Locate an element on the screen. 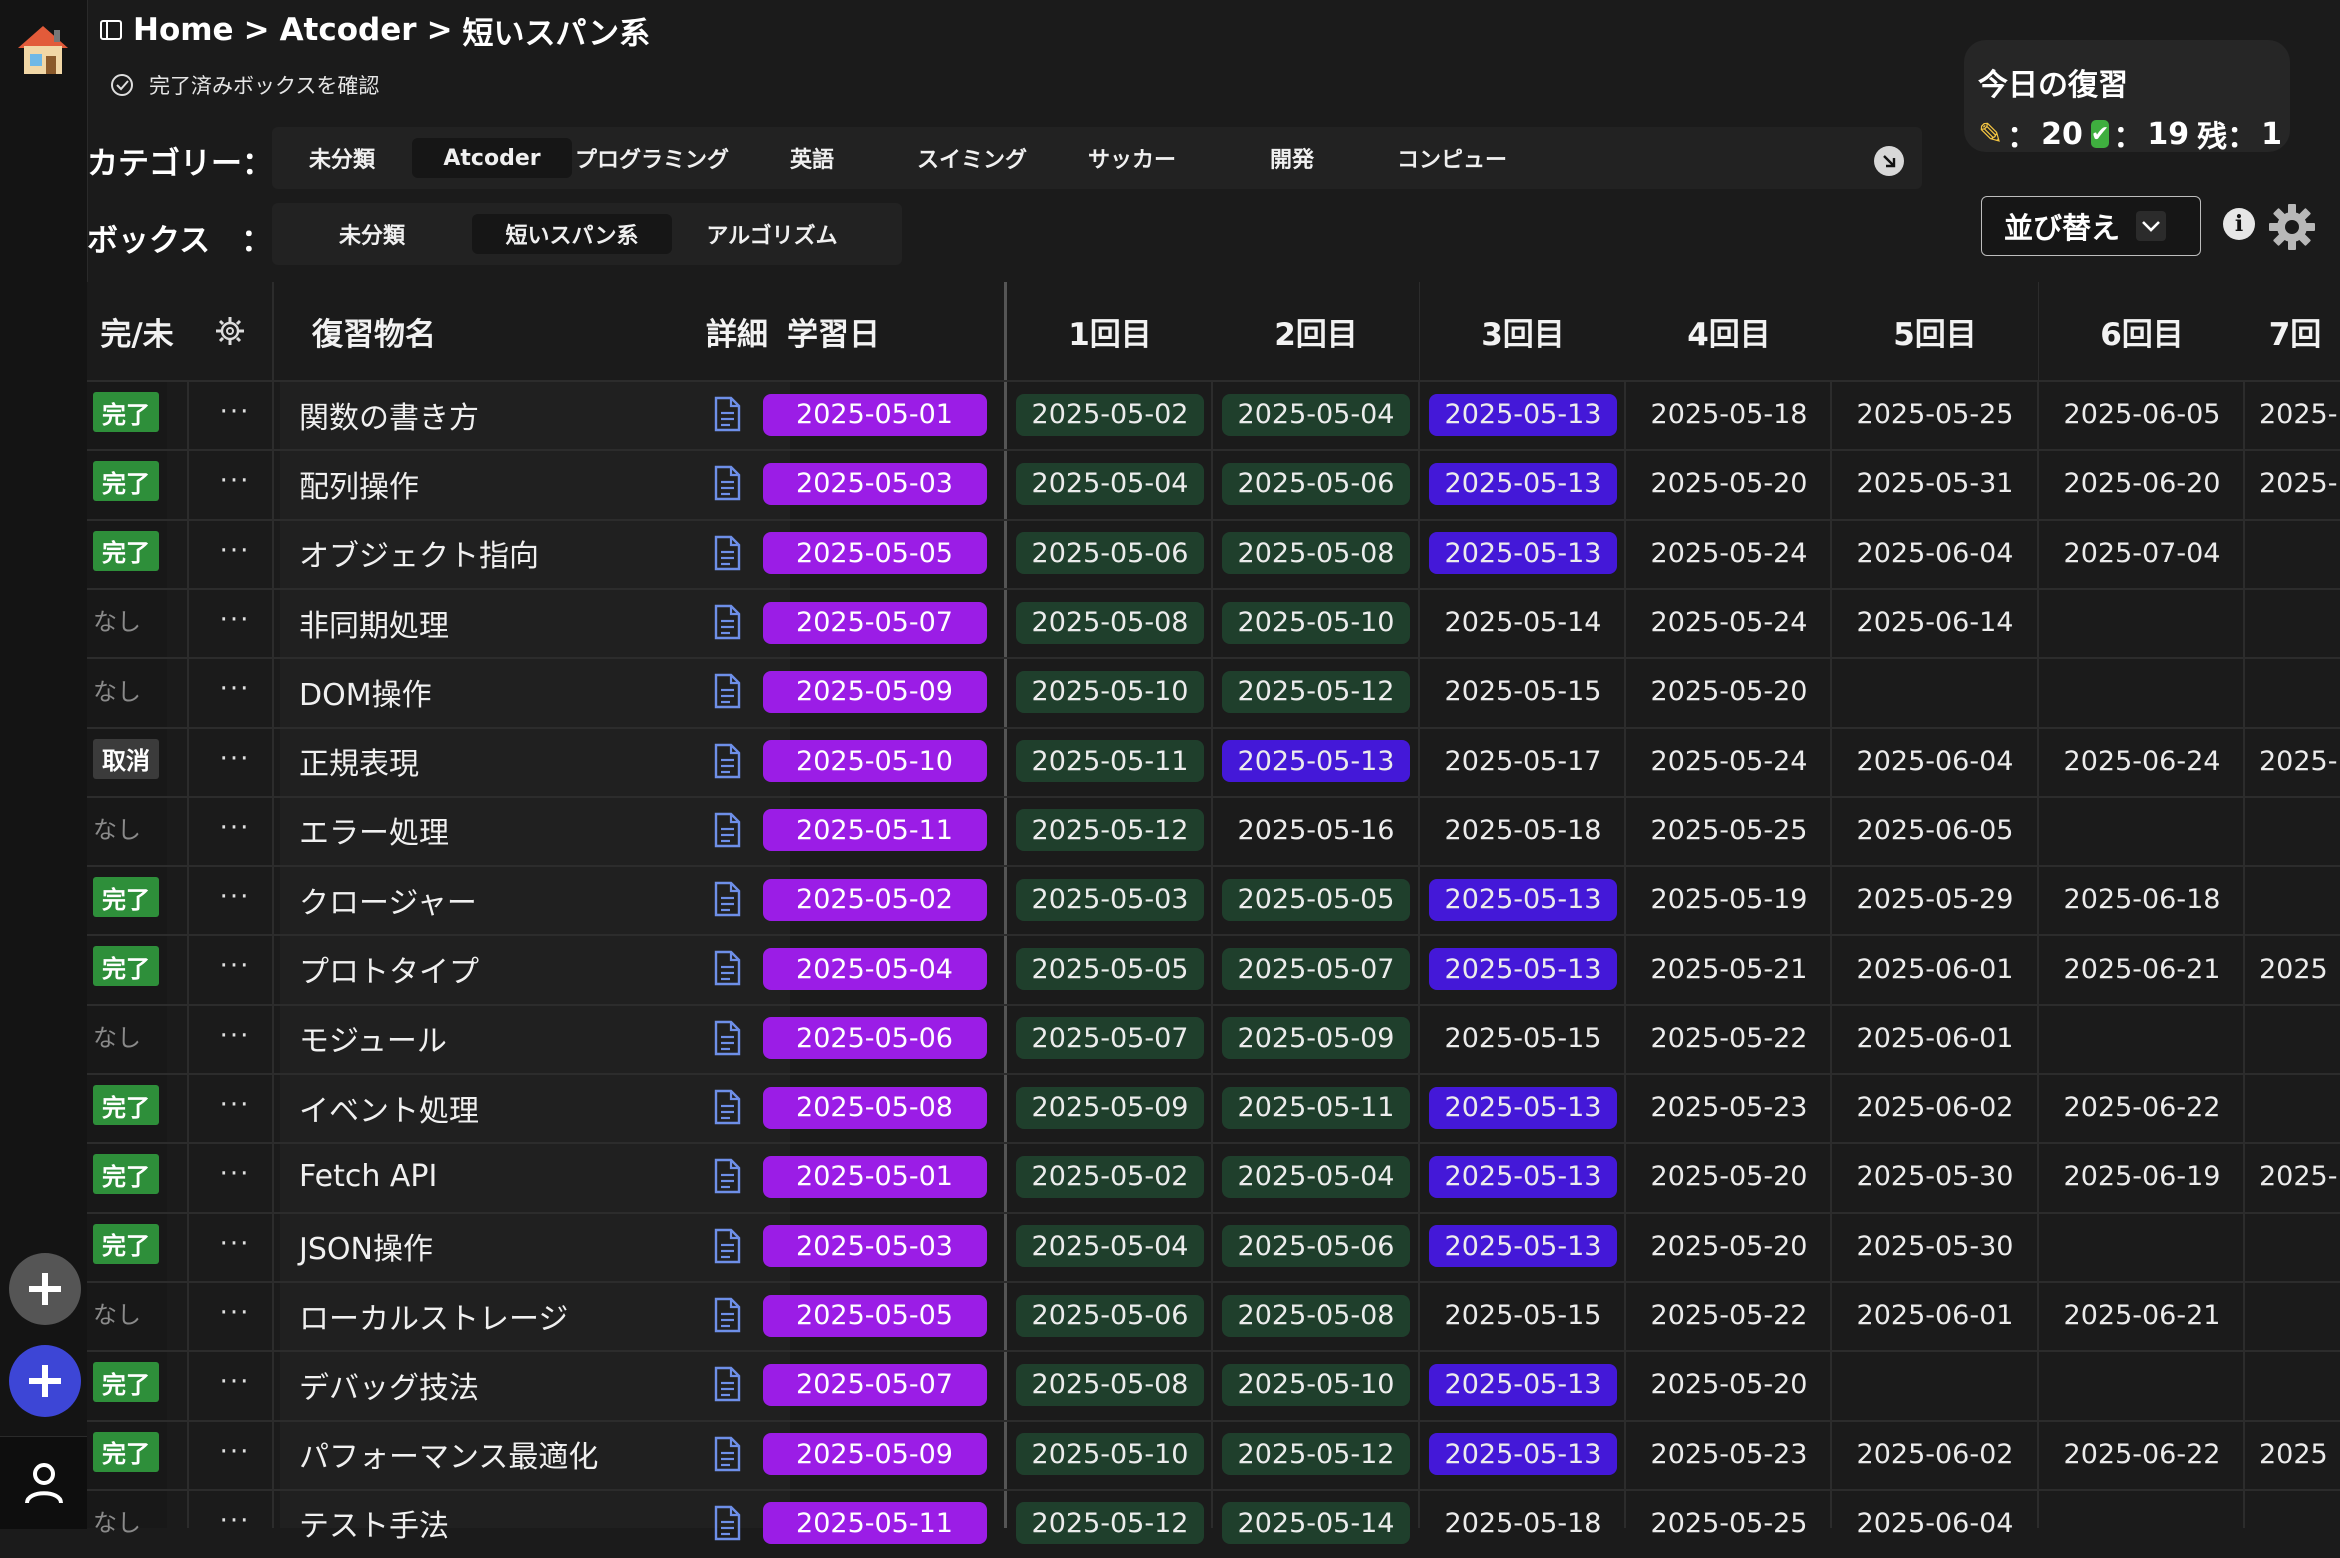  study-date-pill: 2025-05-06 is located at coordinates (874, 1038).